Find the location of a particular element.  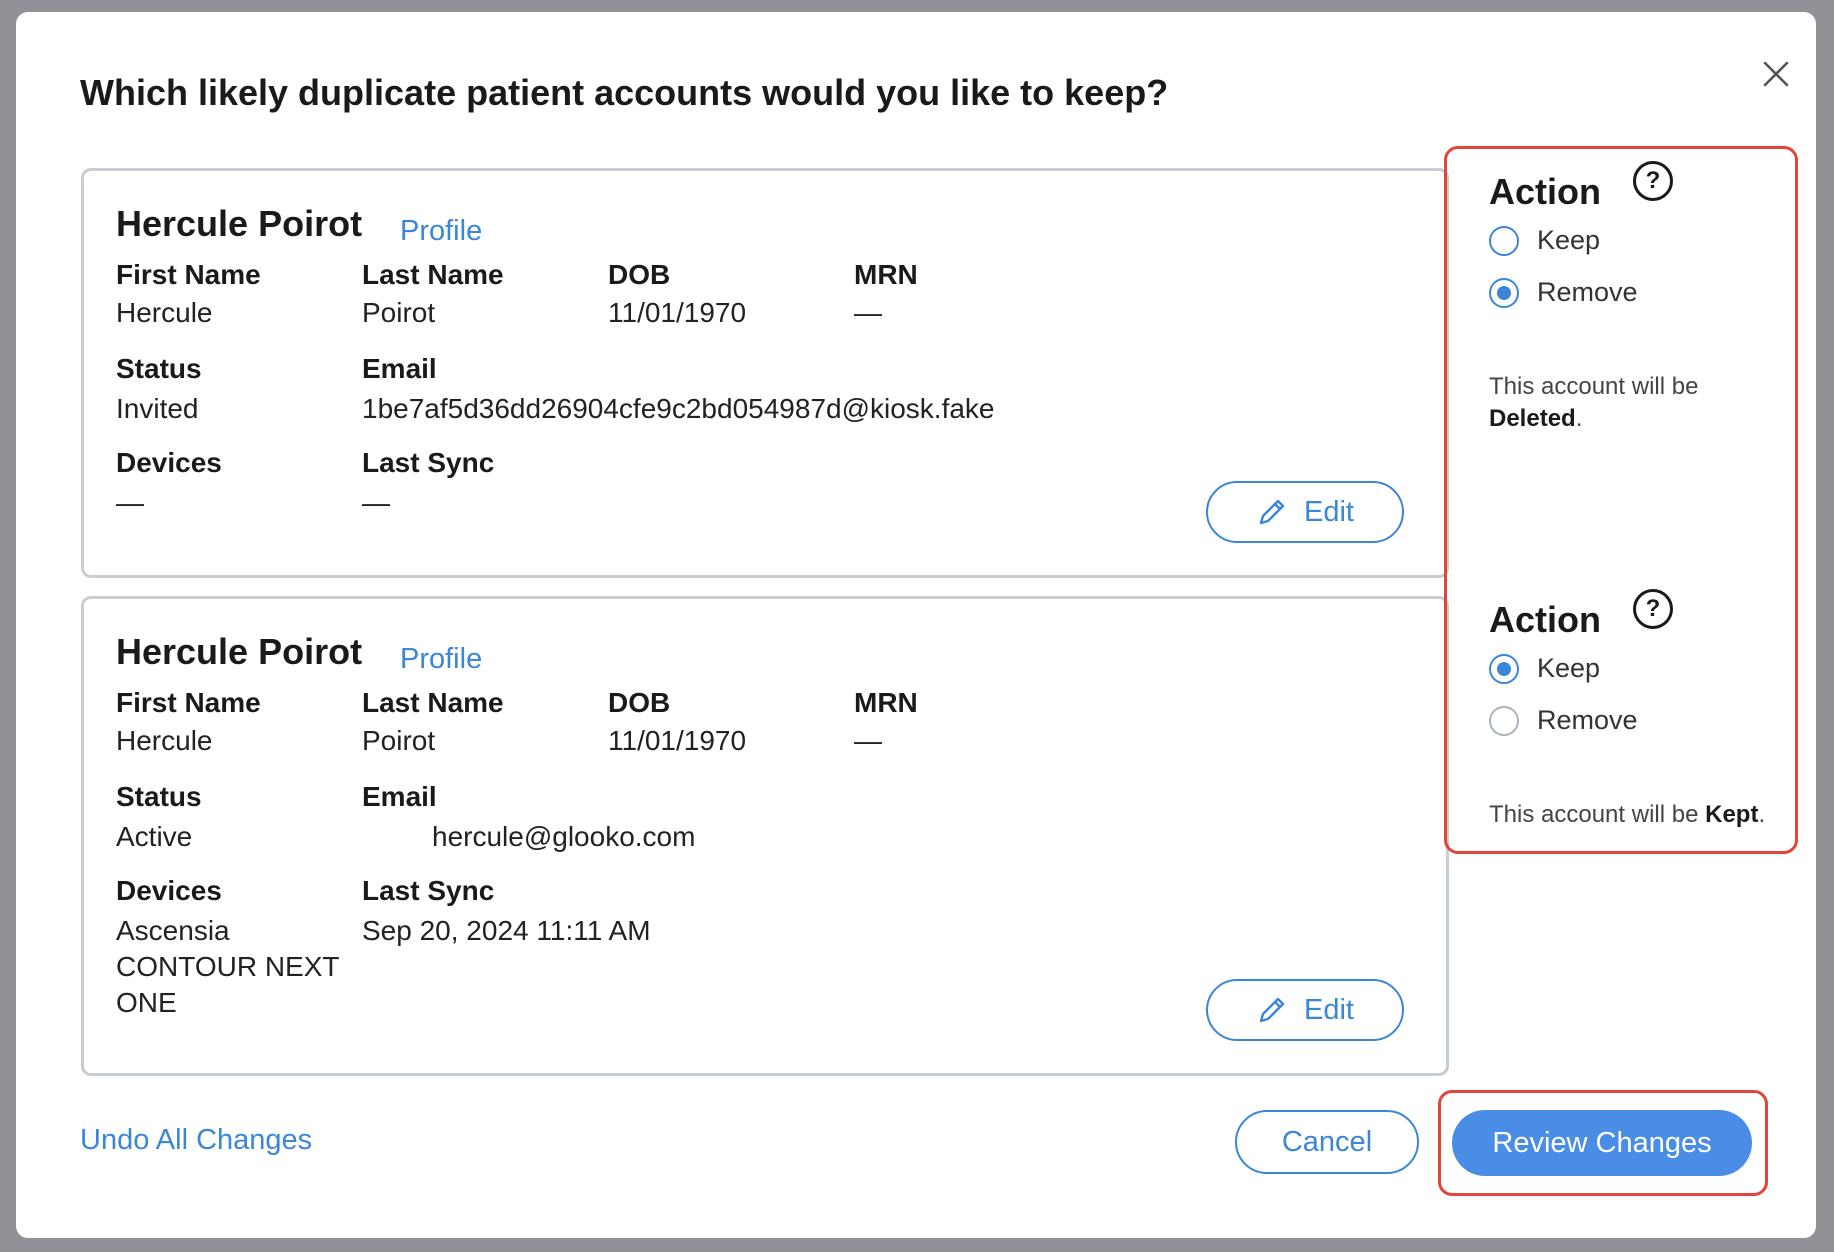

last-sync-value: — is located at coordinates (376, 502).